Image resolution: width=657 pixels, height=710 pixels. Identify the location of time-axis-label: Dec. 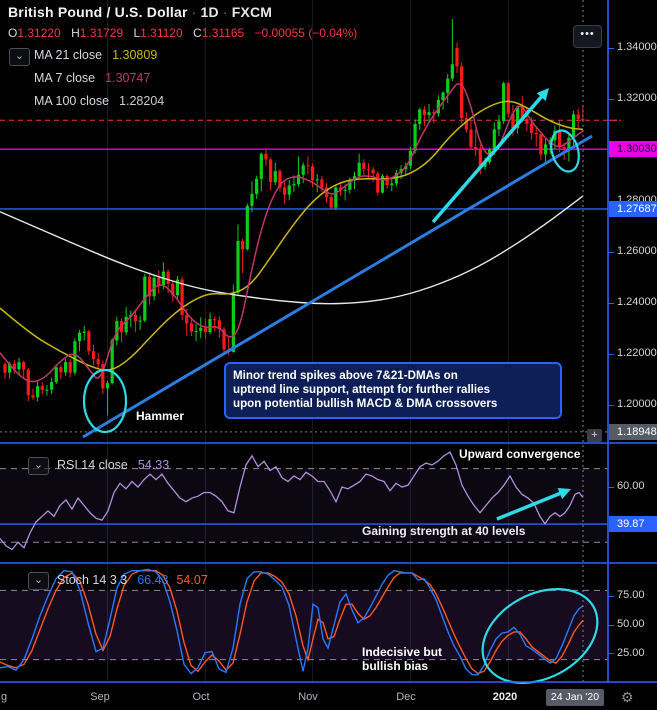
(406, 697).